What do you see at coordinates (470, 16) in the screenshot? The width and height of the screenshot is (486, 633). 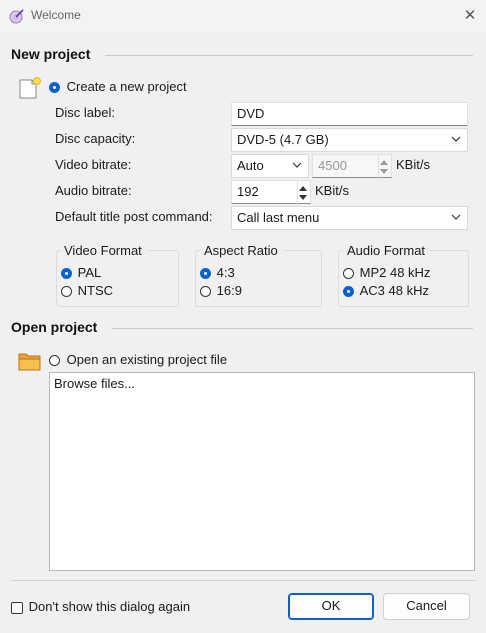 I see `close-button: ✕` at bounding box center [470, 16].